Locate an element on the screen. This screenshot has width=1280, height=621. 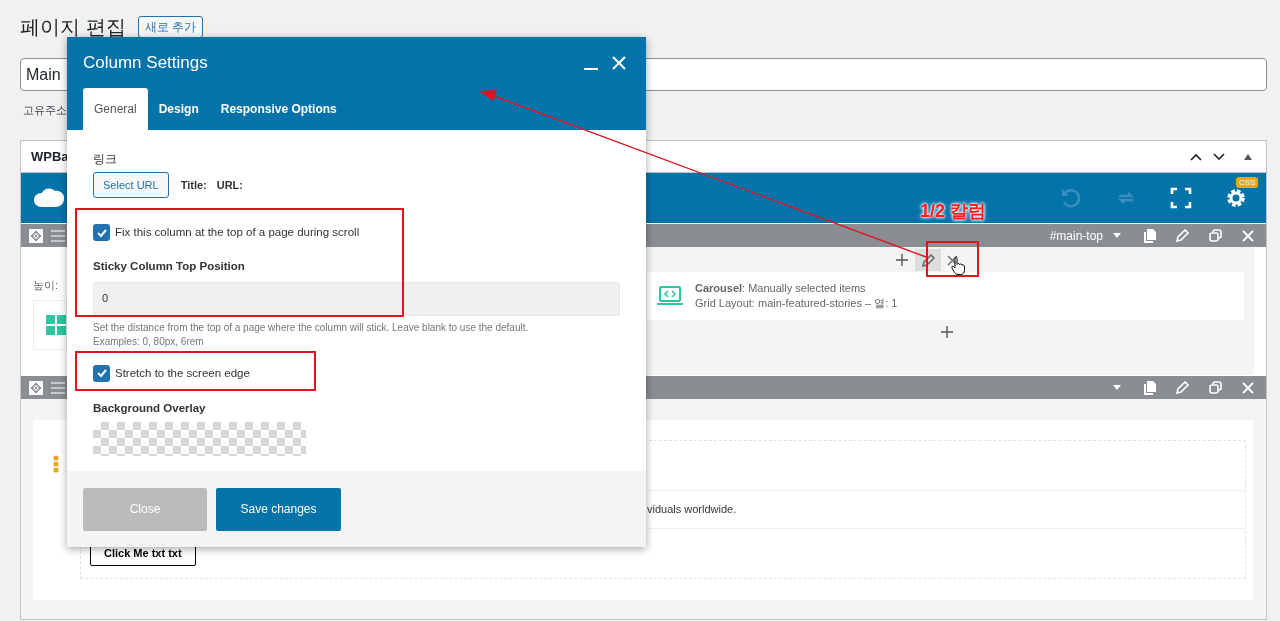
body-text: viduals worldwide. is located at coordinates (692, 510).